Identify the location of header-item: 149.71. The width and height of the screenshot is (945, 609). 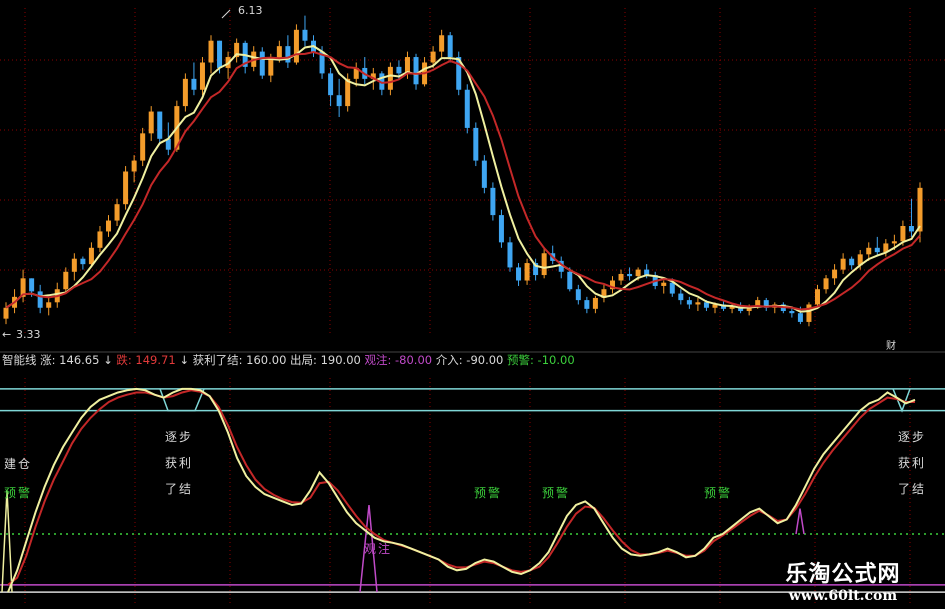
(154, 360).